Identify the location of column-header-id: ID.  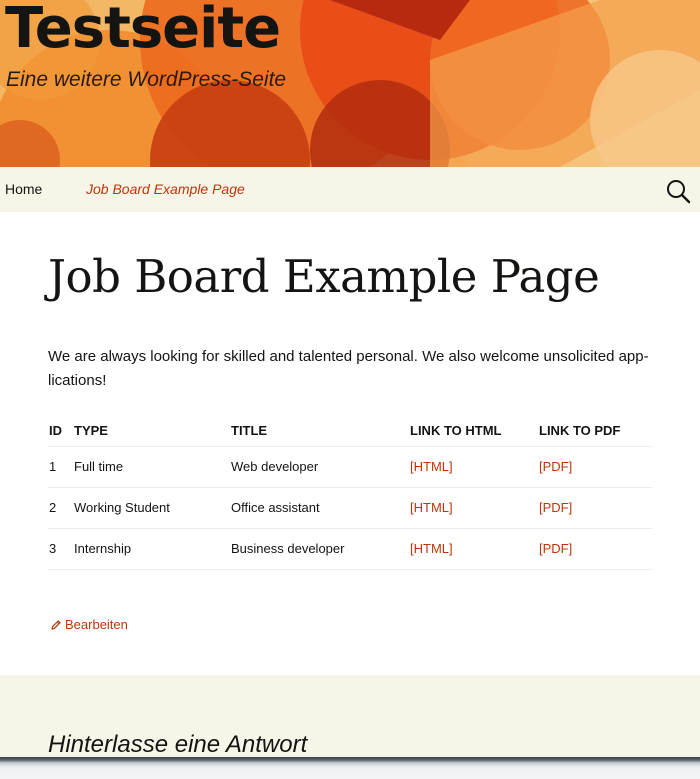
(60, 433).